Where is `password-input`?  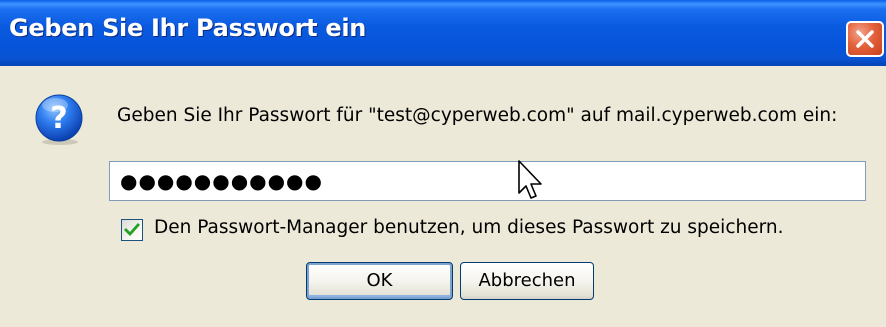
password-input is located at coordinates (487, 181).